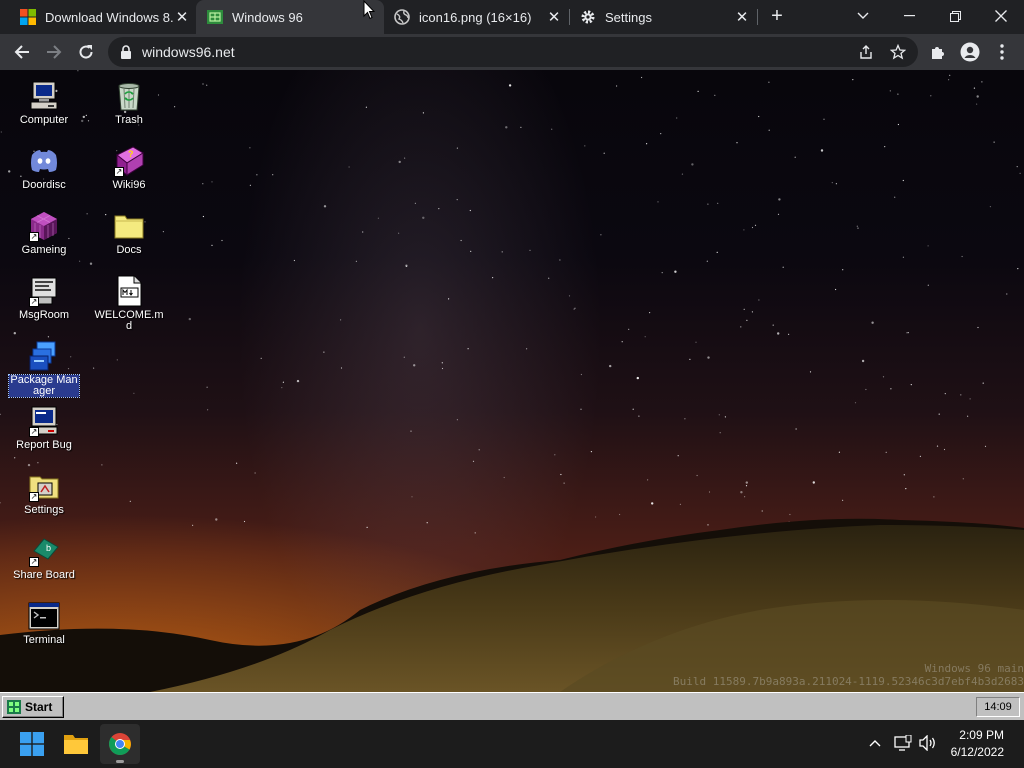 The width and height of the screenshot is (1024, 768). Describe the element at coordinates (44, 445) in the screenshot. I see `desktop-icon-label: Report Bug` at that location.